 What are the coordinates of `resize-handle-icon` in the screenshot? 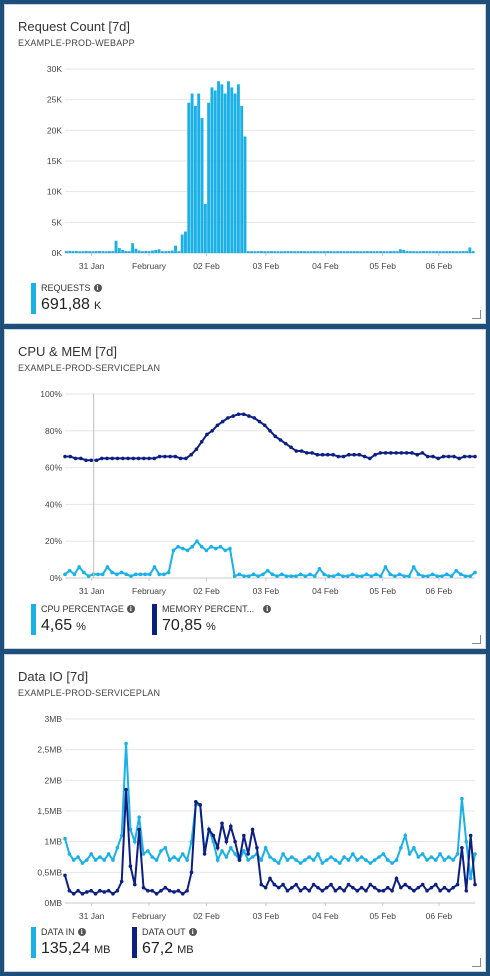 It's located at (476, 314).